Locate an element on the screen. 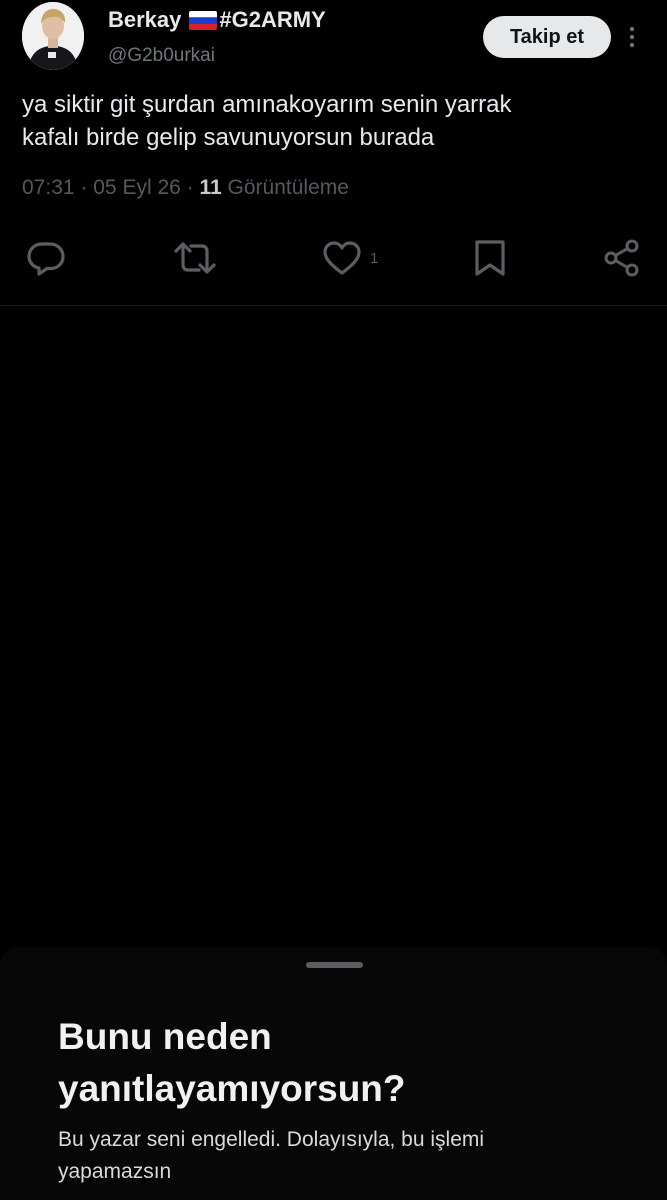  heart-icon is located at coordinates (342, 258).